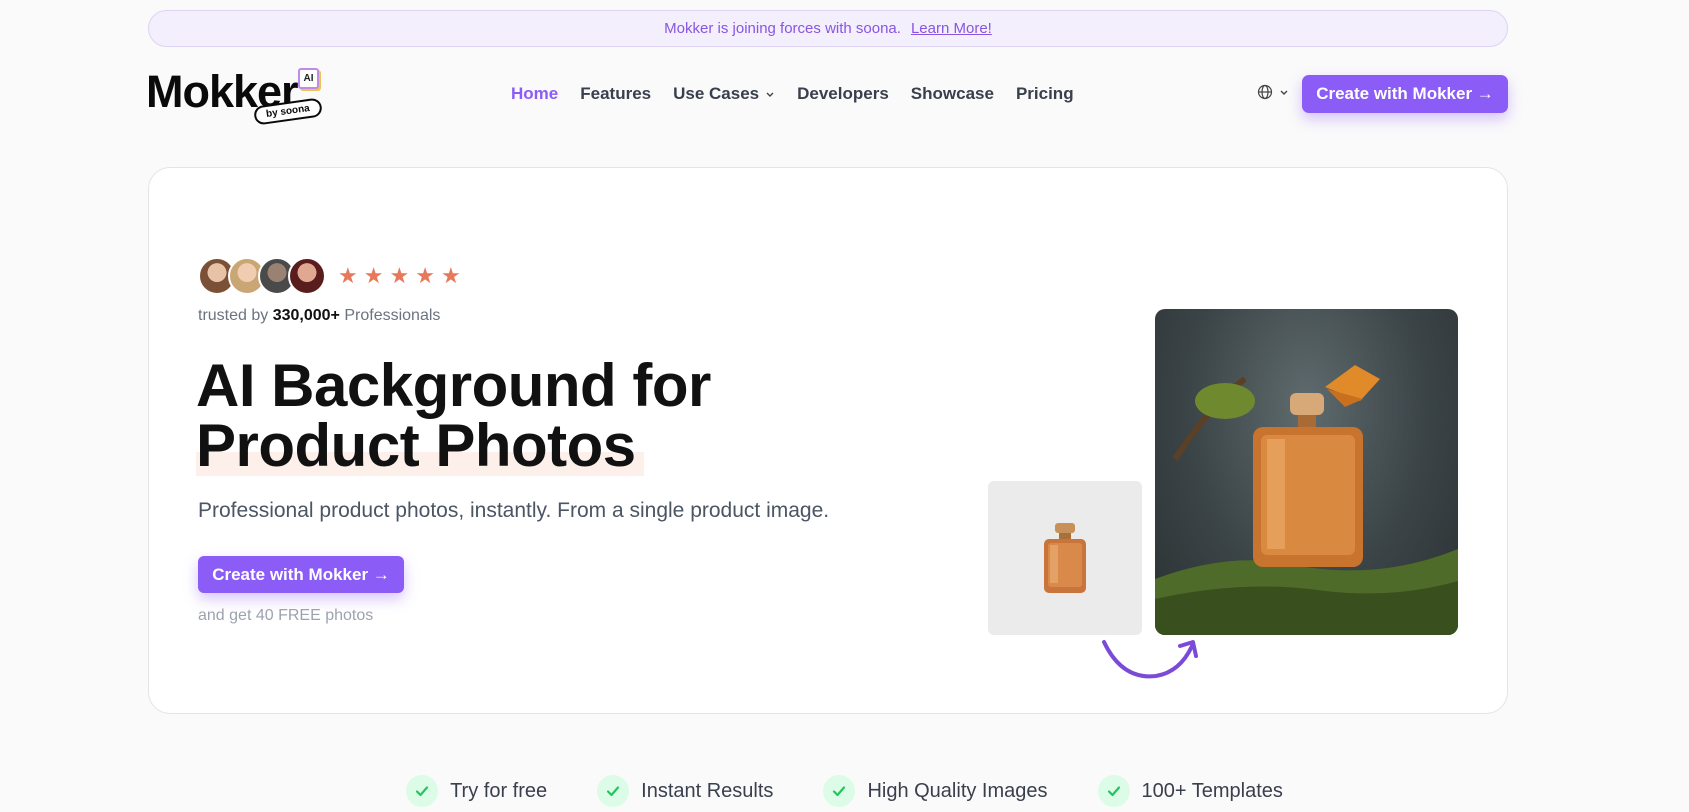 The height and width of the screenshot is (812, 1689). What do you see at coordinates (1150, 659) in the screenshot?
I see `transform-arrow-icon` at bounding box center [1150, 659].